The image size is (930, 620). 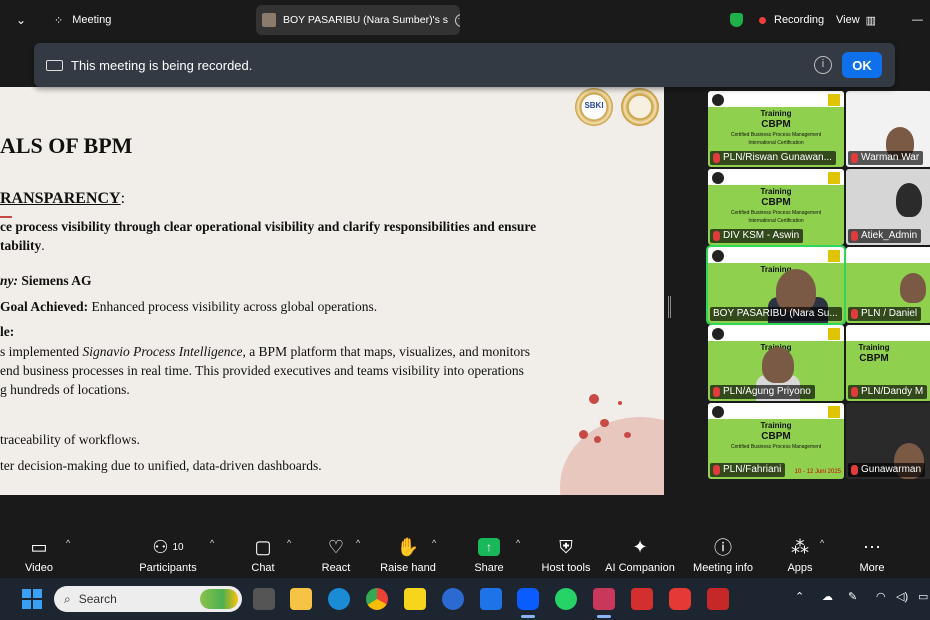 I want to click on meeting-info-button: ⓘ Meeting info, so click(x=723, y=553).